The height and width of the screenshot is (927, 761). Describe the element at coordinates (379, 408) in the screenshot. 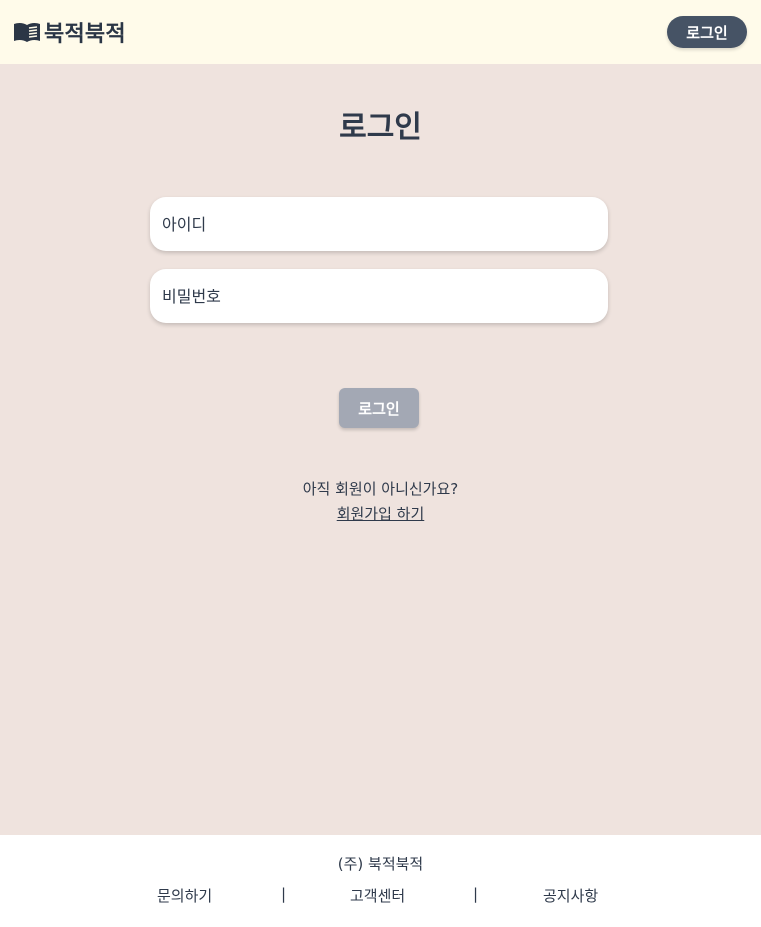

I see `login-submit-button: 로그인` at that location.